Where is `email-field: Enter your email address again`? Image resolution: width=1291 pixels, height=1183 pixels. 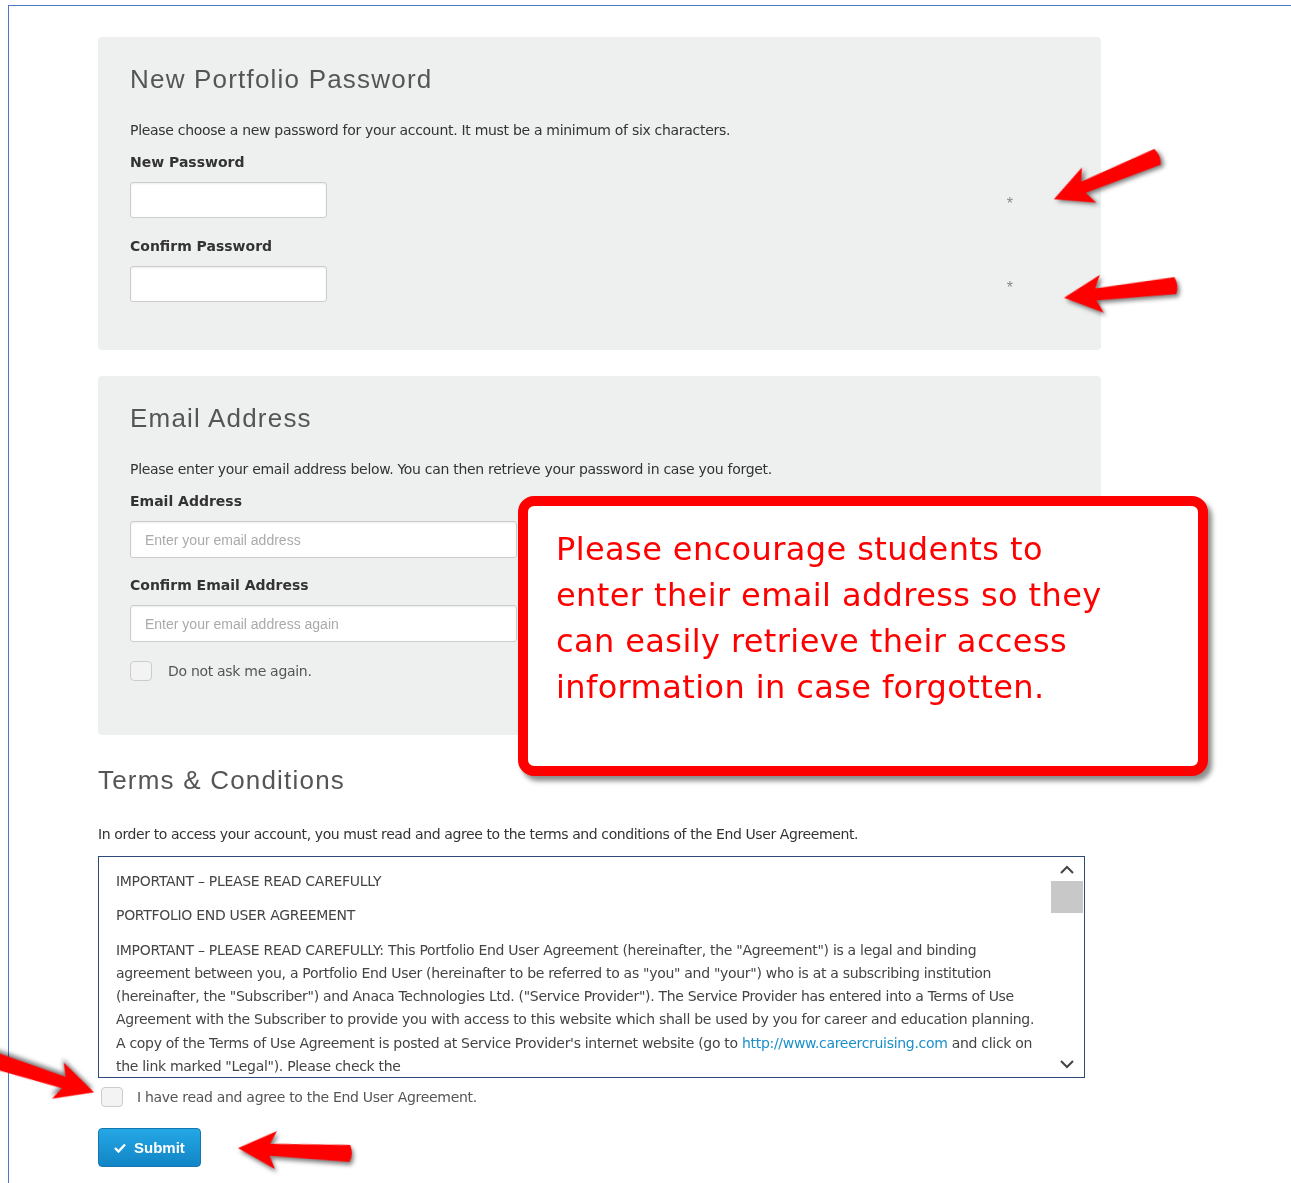
email-field: Enter your email address again is located at coordinates (323, 623).